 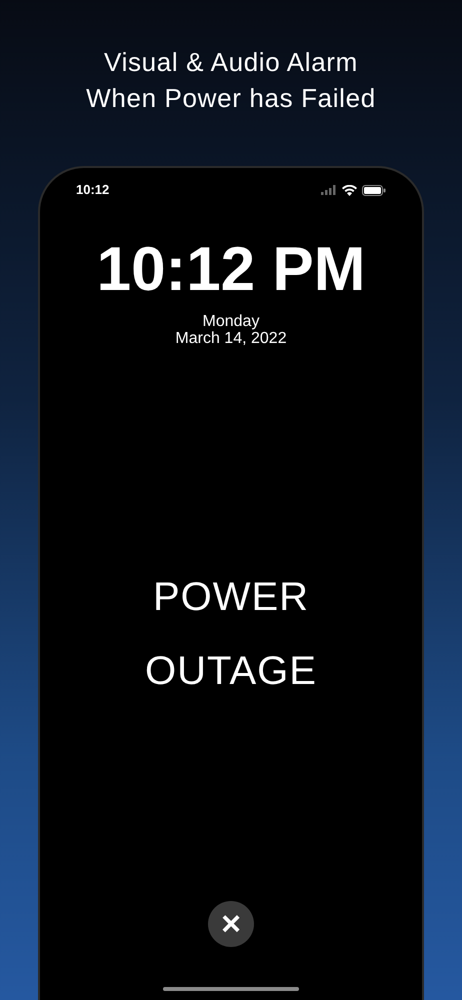 What do you see at coordinates (231, 62) in the screenshot?
I see `caption-line: Visual & Audio Alarm` at bounding box center [231, 62].